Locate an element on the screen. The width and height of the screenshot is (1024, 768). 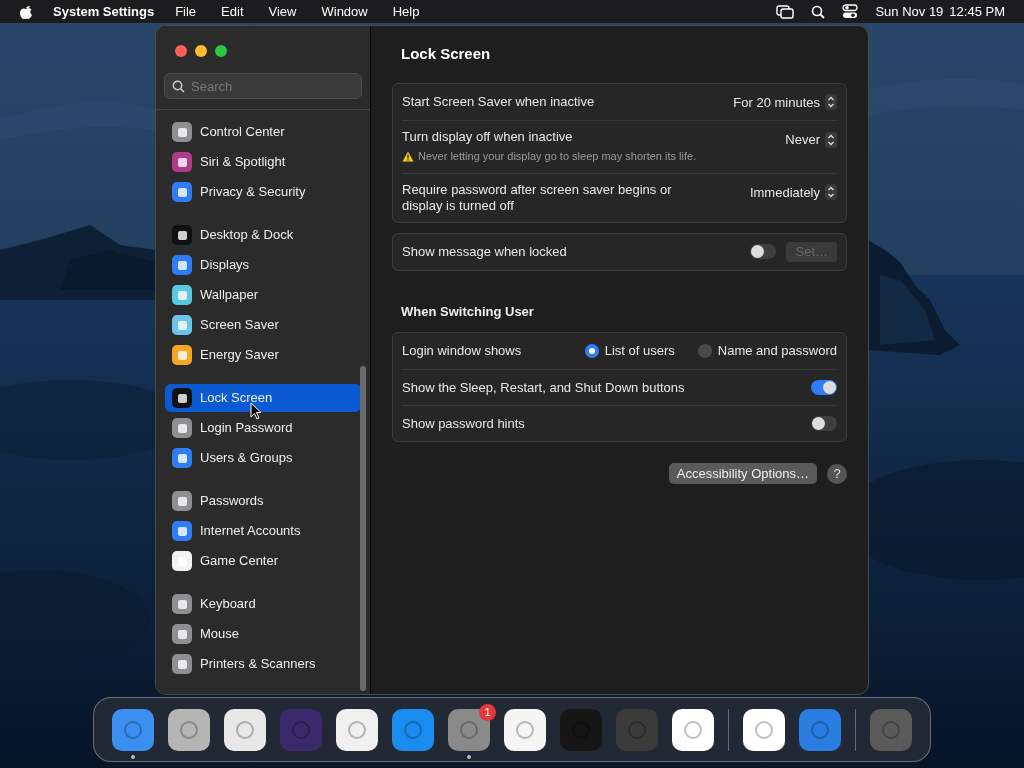
menu-item: Window is located at coordinates (344, 11).